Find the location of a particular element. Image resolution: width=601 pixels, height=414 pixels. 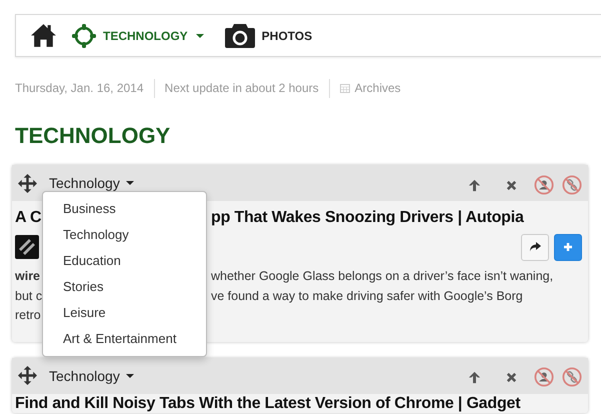

dropdown-item: Art & Entertainment is located at coordinates (124, 339).